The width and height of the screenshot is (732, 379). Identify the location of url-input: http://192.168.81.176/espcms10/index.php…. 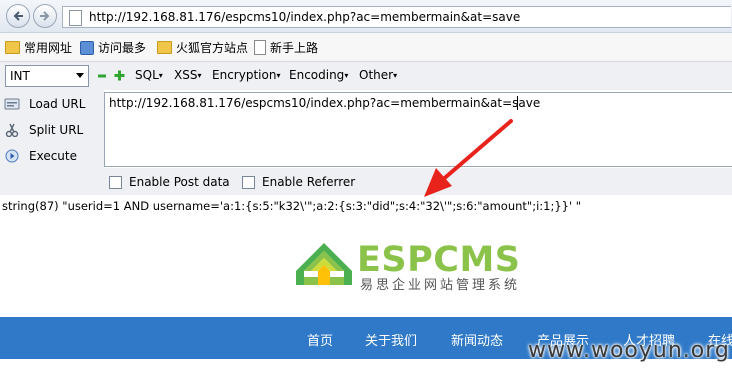
(396, 17).